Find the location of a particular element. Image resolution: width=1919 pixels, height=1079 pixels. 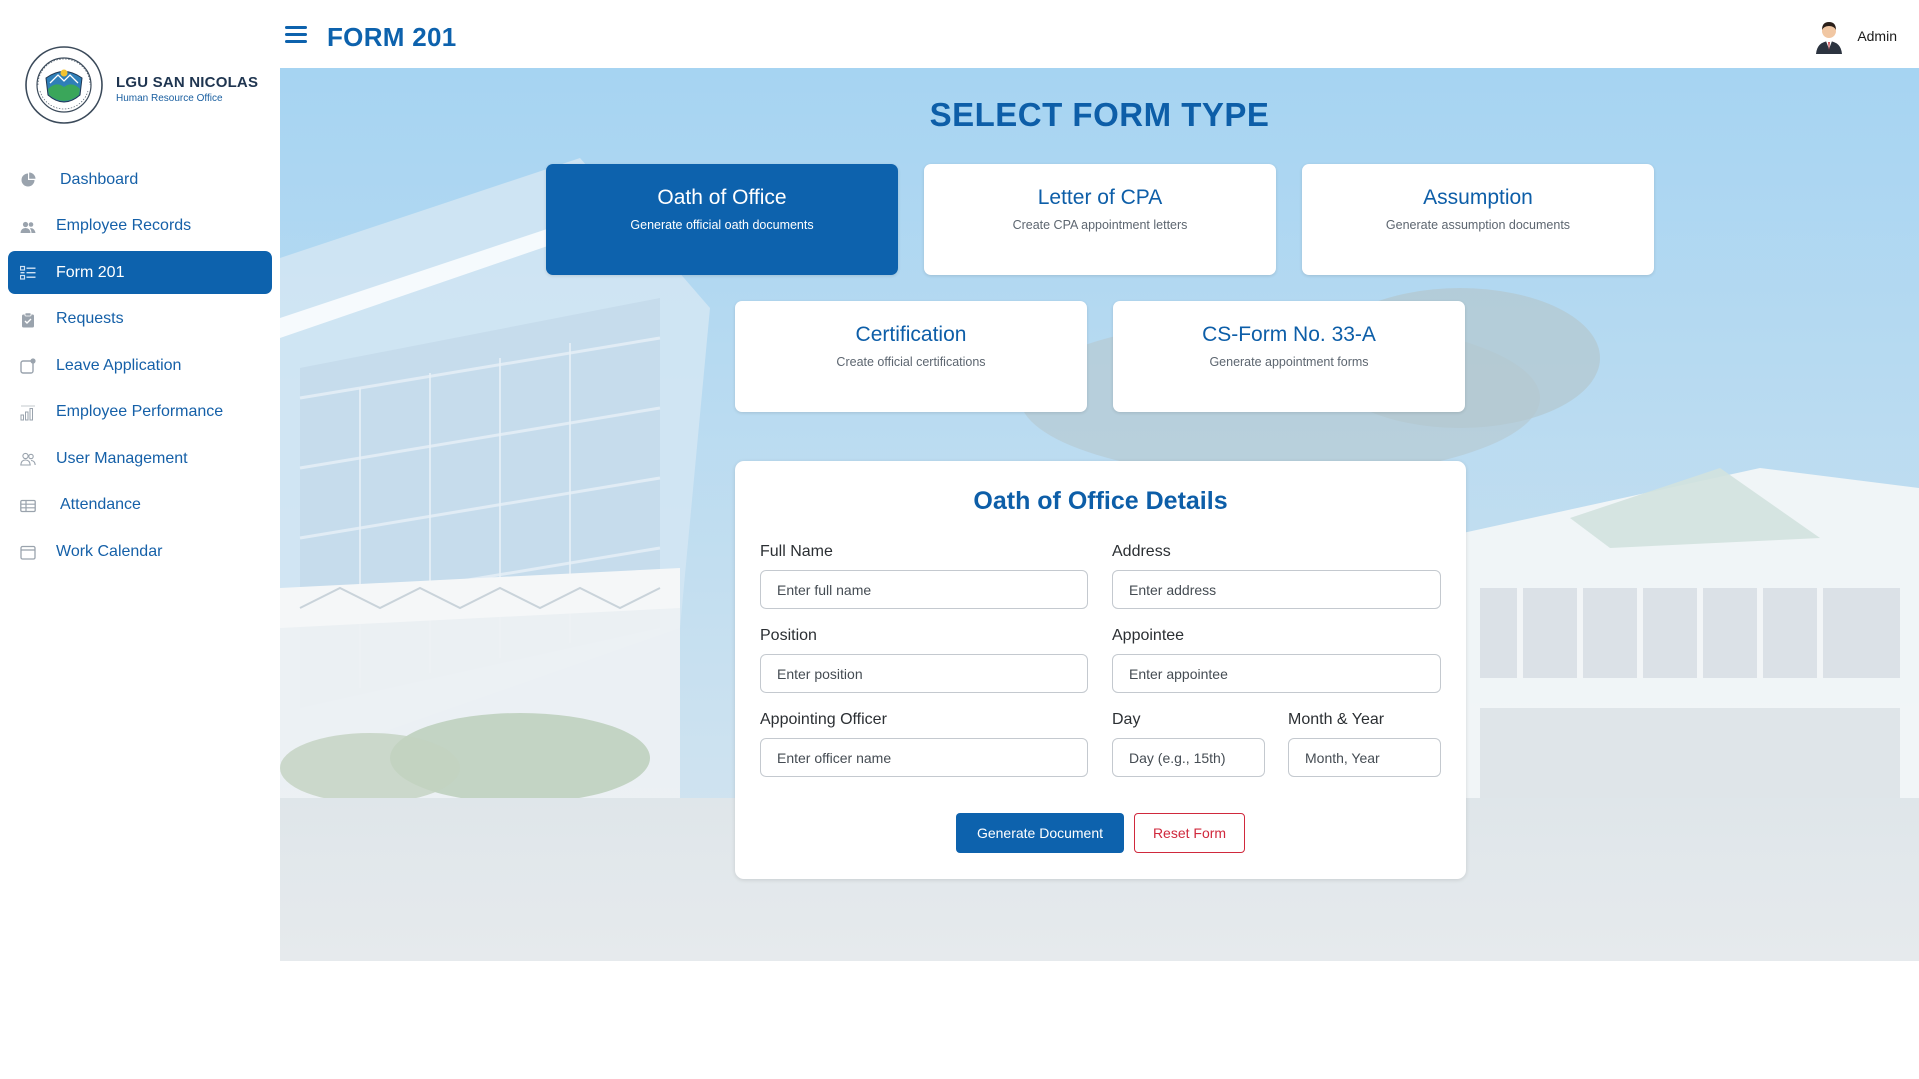

card-title: Certification is located at coordinates (911, 334).